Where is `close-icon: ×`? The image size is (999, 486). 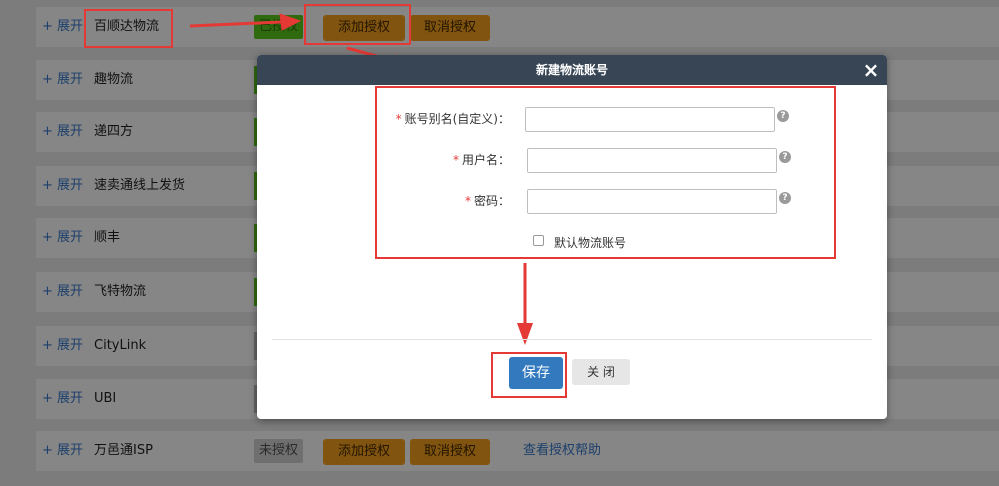
close-icon: × is located at coordinates (871, 70).